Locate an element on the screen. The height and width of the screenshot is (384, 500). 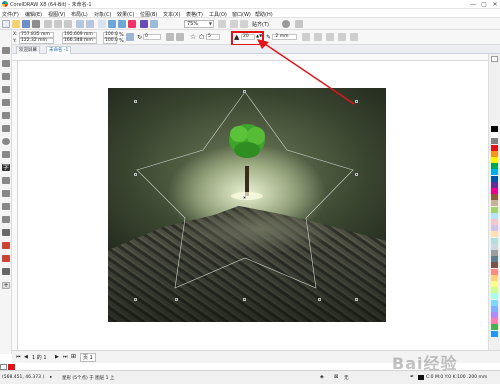
height-field: 166.348 mm is located at coordinates (79, 41).